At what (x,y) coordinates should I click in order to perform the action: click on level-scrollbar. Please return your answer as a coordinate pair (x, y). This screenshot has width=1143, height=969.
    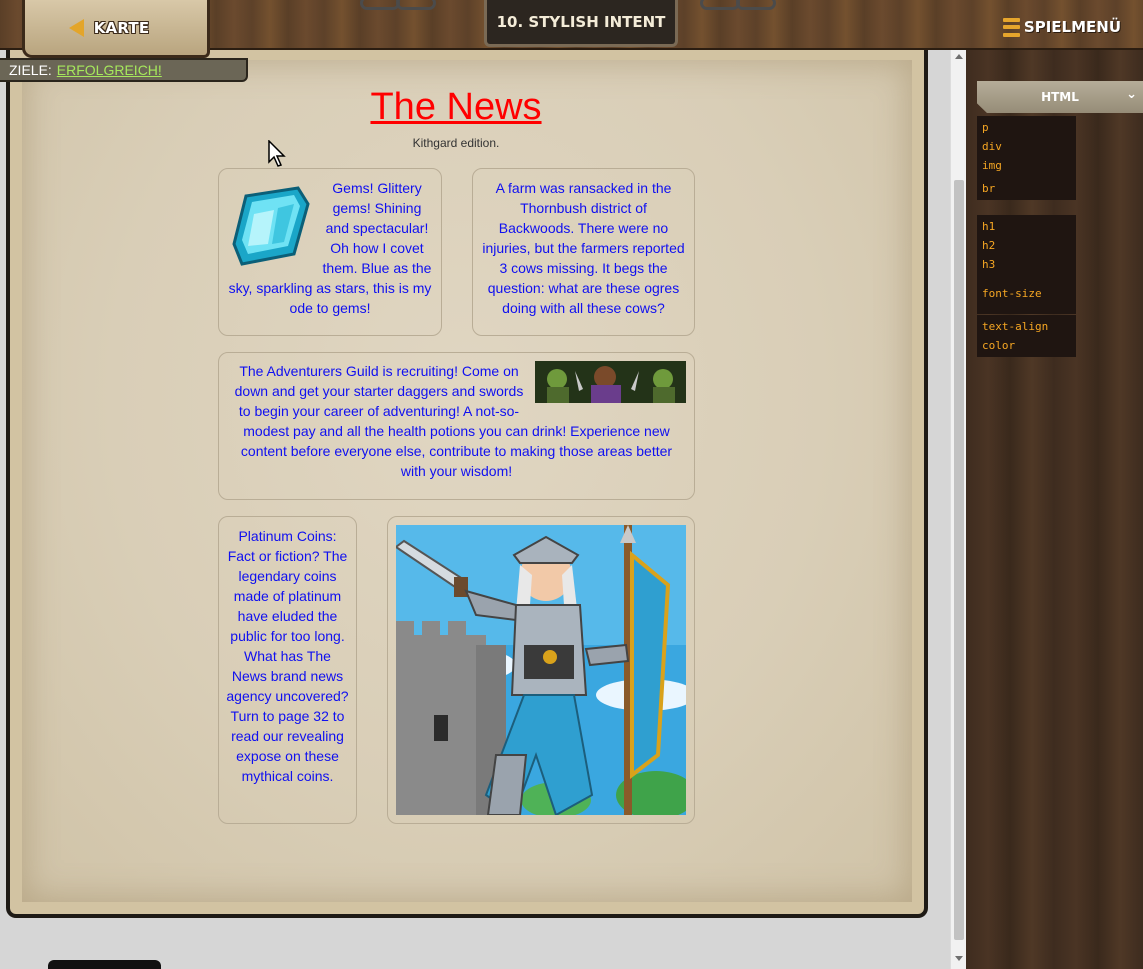
    Looking at the image, I should click on (958, 508).